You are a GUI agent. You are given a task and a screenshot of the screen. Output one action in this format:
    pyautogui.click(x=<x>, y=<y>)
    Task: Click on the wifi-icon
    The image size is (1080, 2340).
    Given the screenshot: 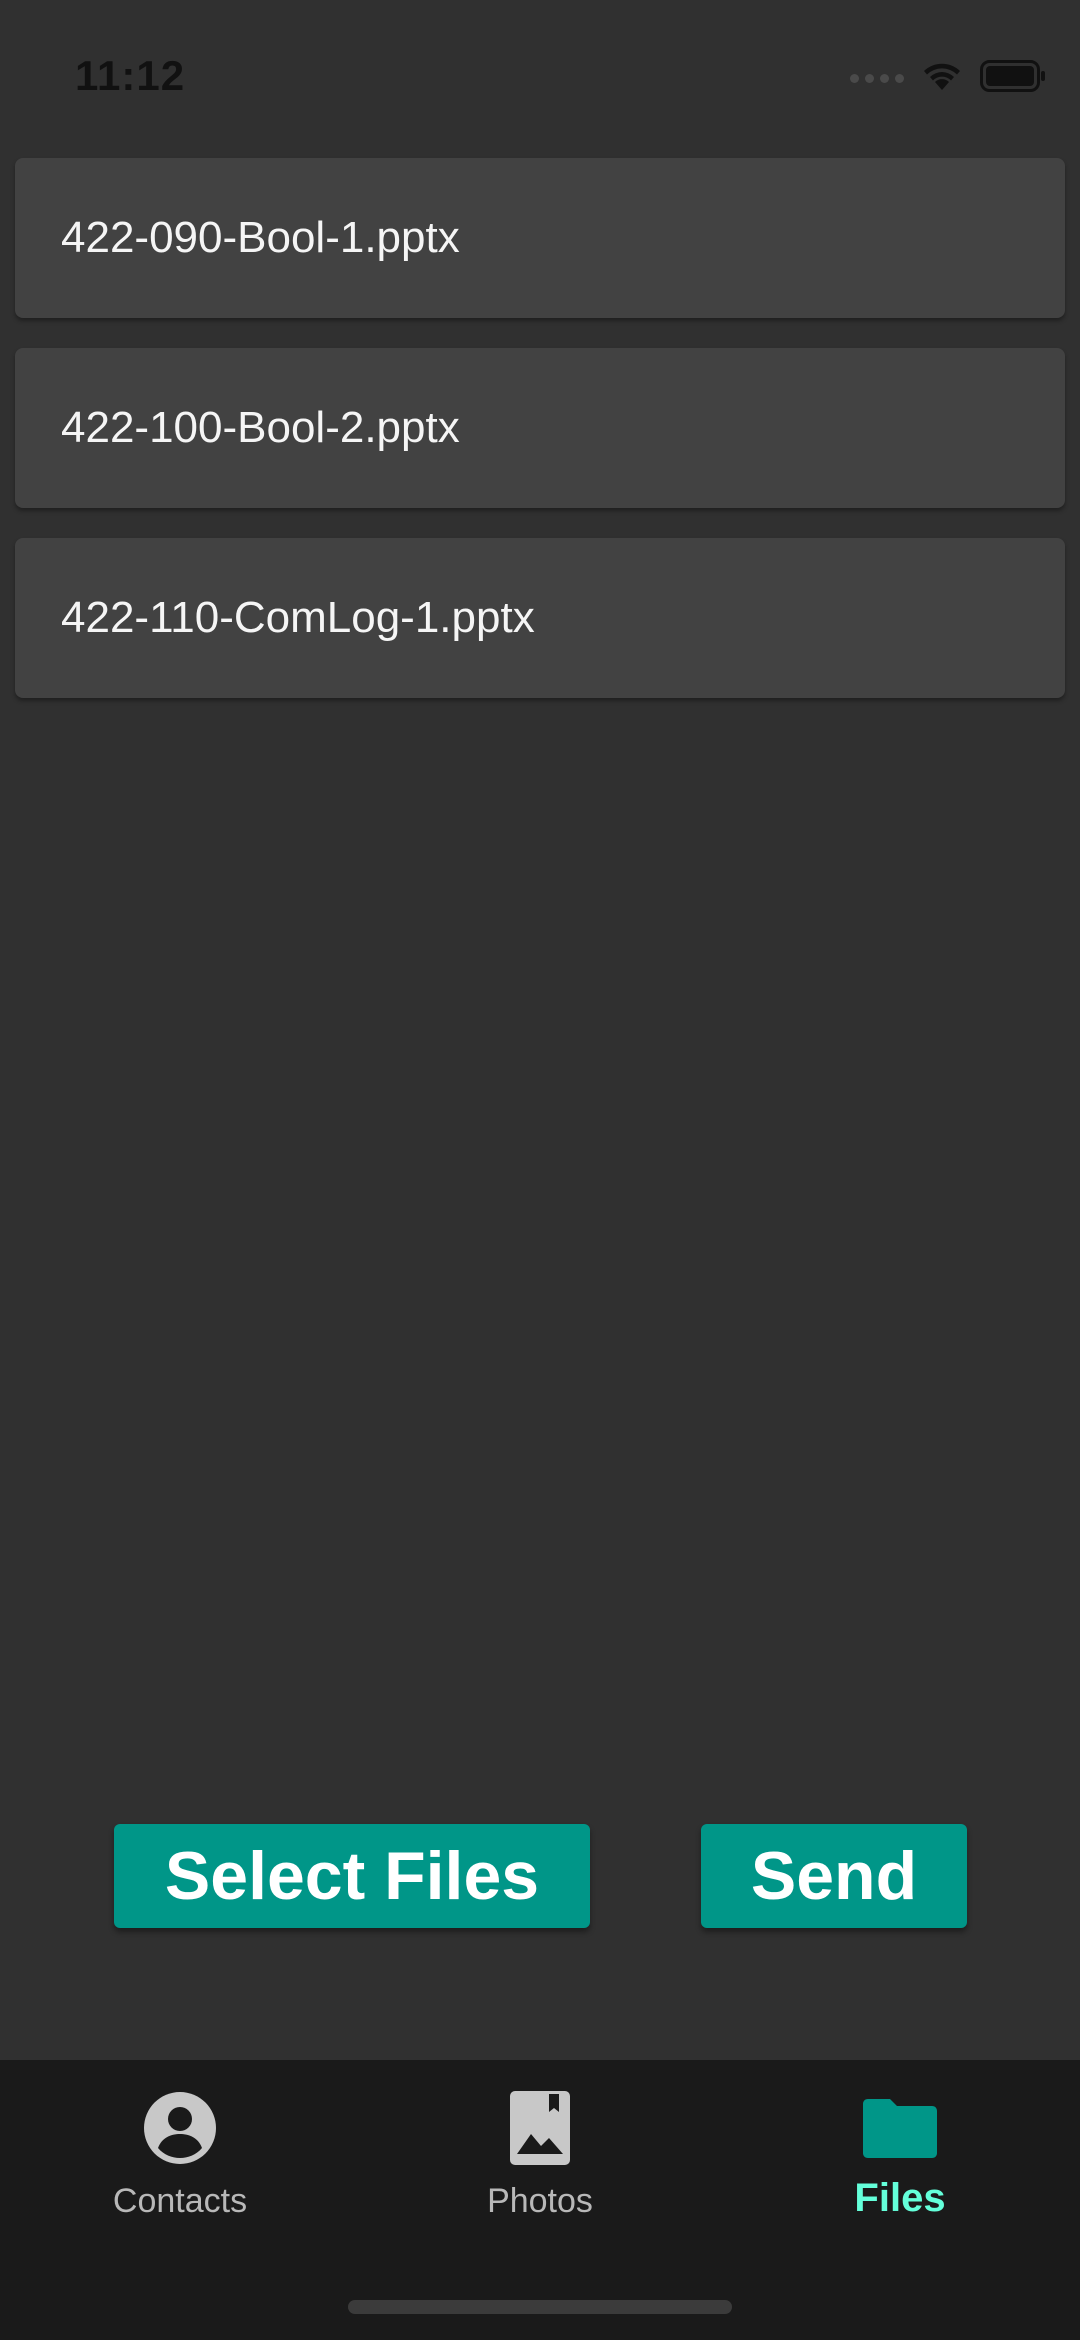 What is the action you would take?
    pyautogui.click(x=942, y=78)
    